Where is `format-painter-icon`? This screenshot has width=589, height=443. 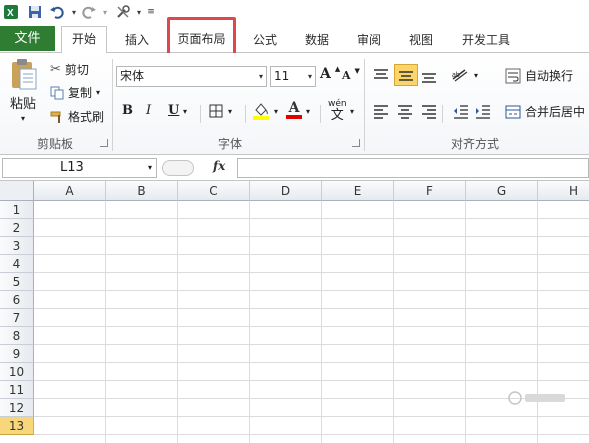 format-painter-icon is located at coordinates (55, 117).